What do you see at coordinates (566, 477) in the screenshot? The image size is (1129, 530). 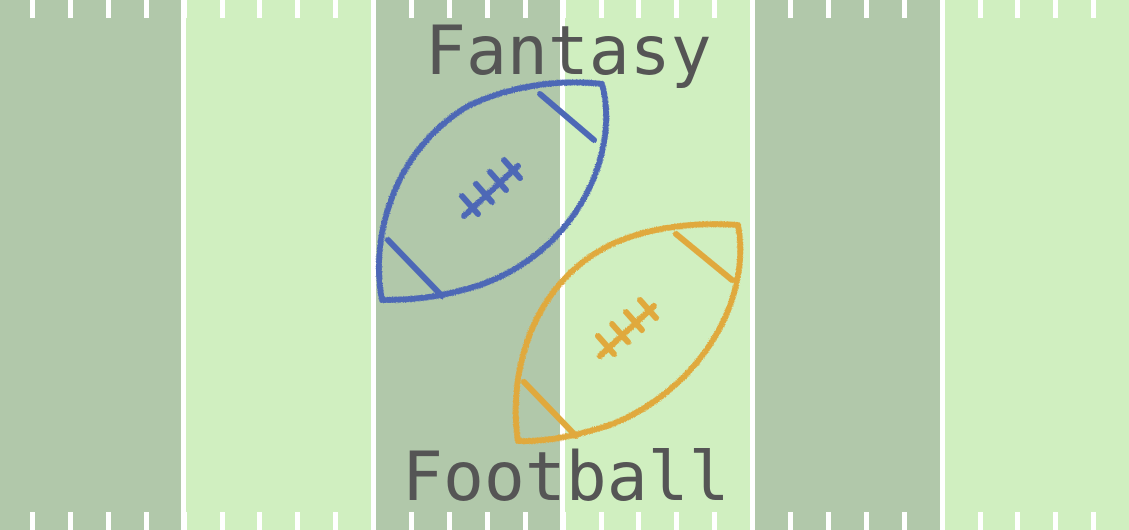 I see `logo-title-line2: Football` at bounding box center [566, 477].